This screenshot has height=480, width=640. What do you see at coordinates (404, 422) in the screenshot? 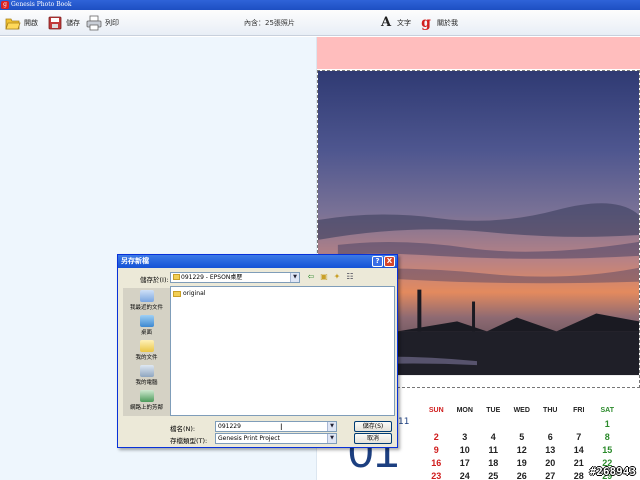
I see `calendar-year-fragment: 11` at bounding box center [404, 422].